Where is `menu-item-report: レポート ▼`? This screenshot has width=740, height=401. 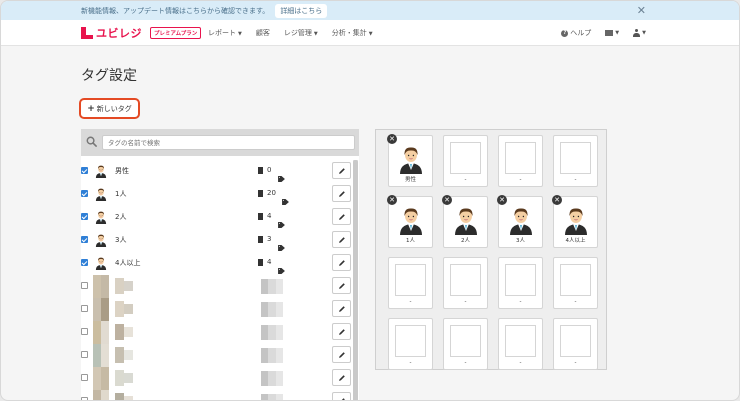
menu-item-report: レポート ▼ is located at coordinates (225, 33).